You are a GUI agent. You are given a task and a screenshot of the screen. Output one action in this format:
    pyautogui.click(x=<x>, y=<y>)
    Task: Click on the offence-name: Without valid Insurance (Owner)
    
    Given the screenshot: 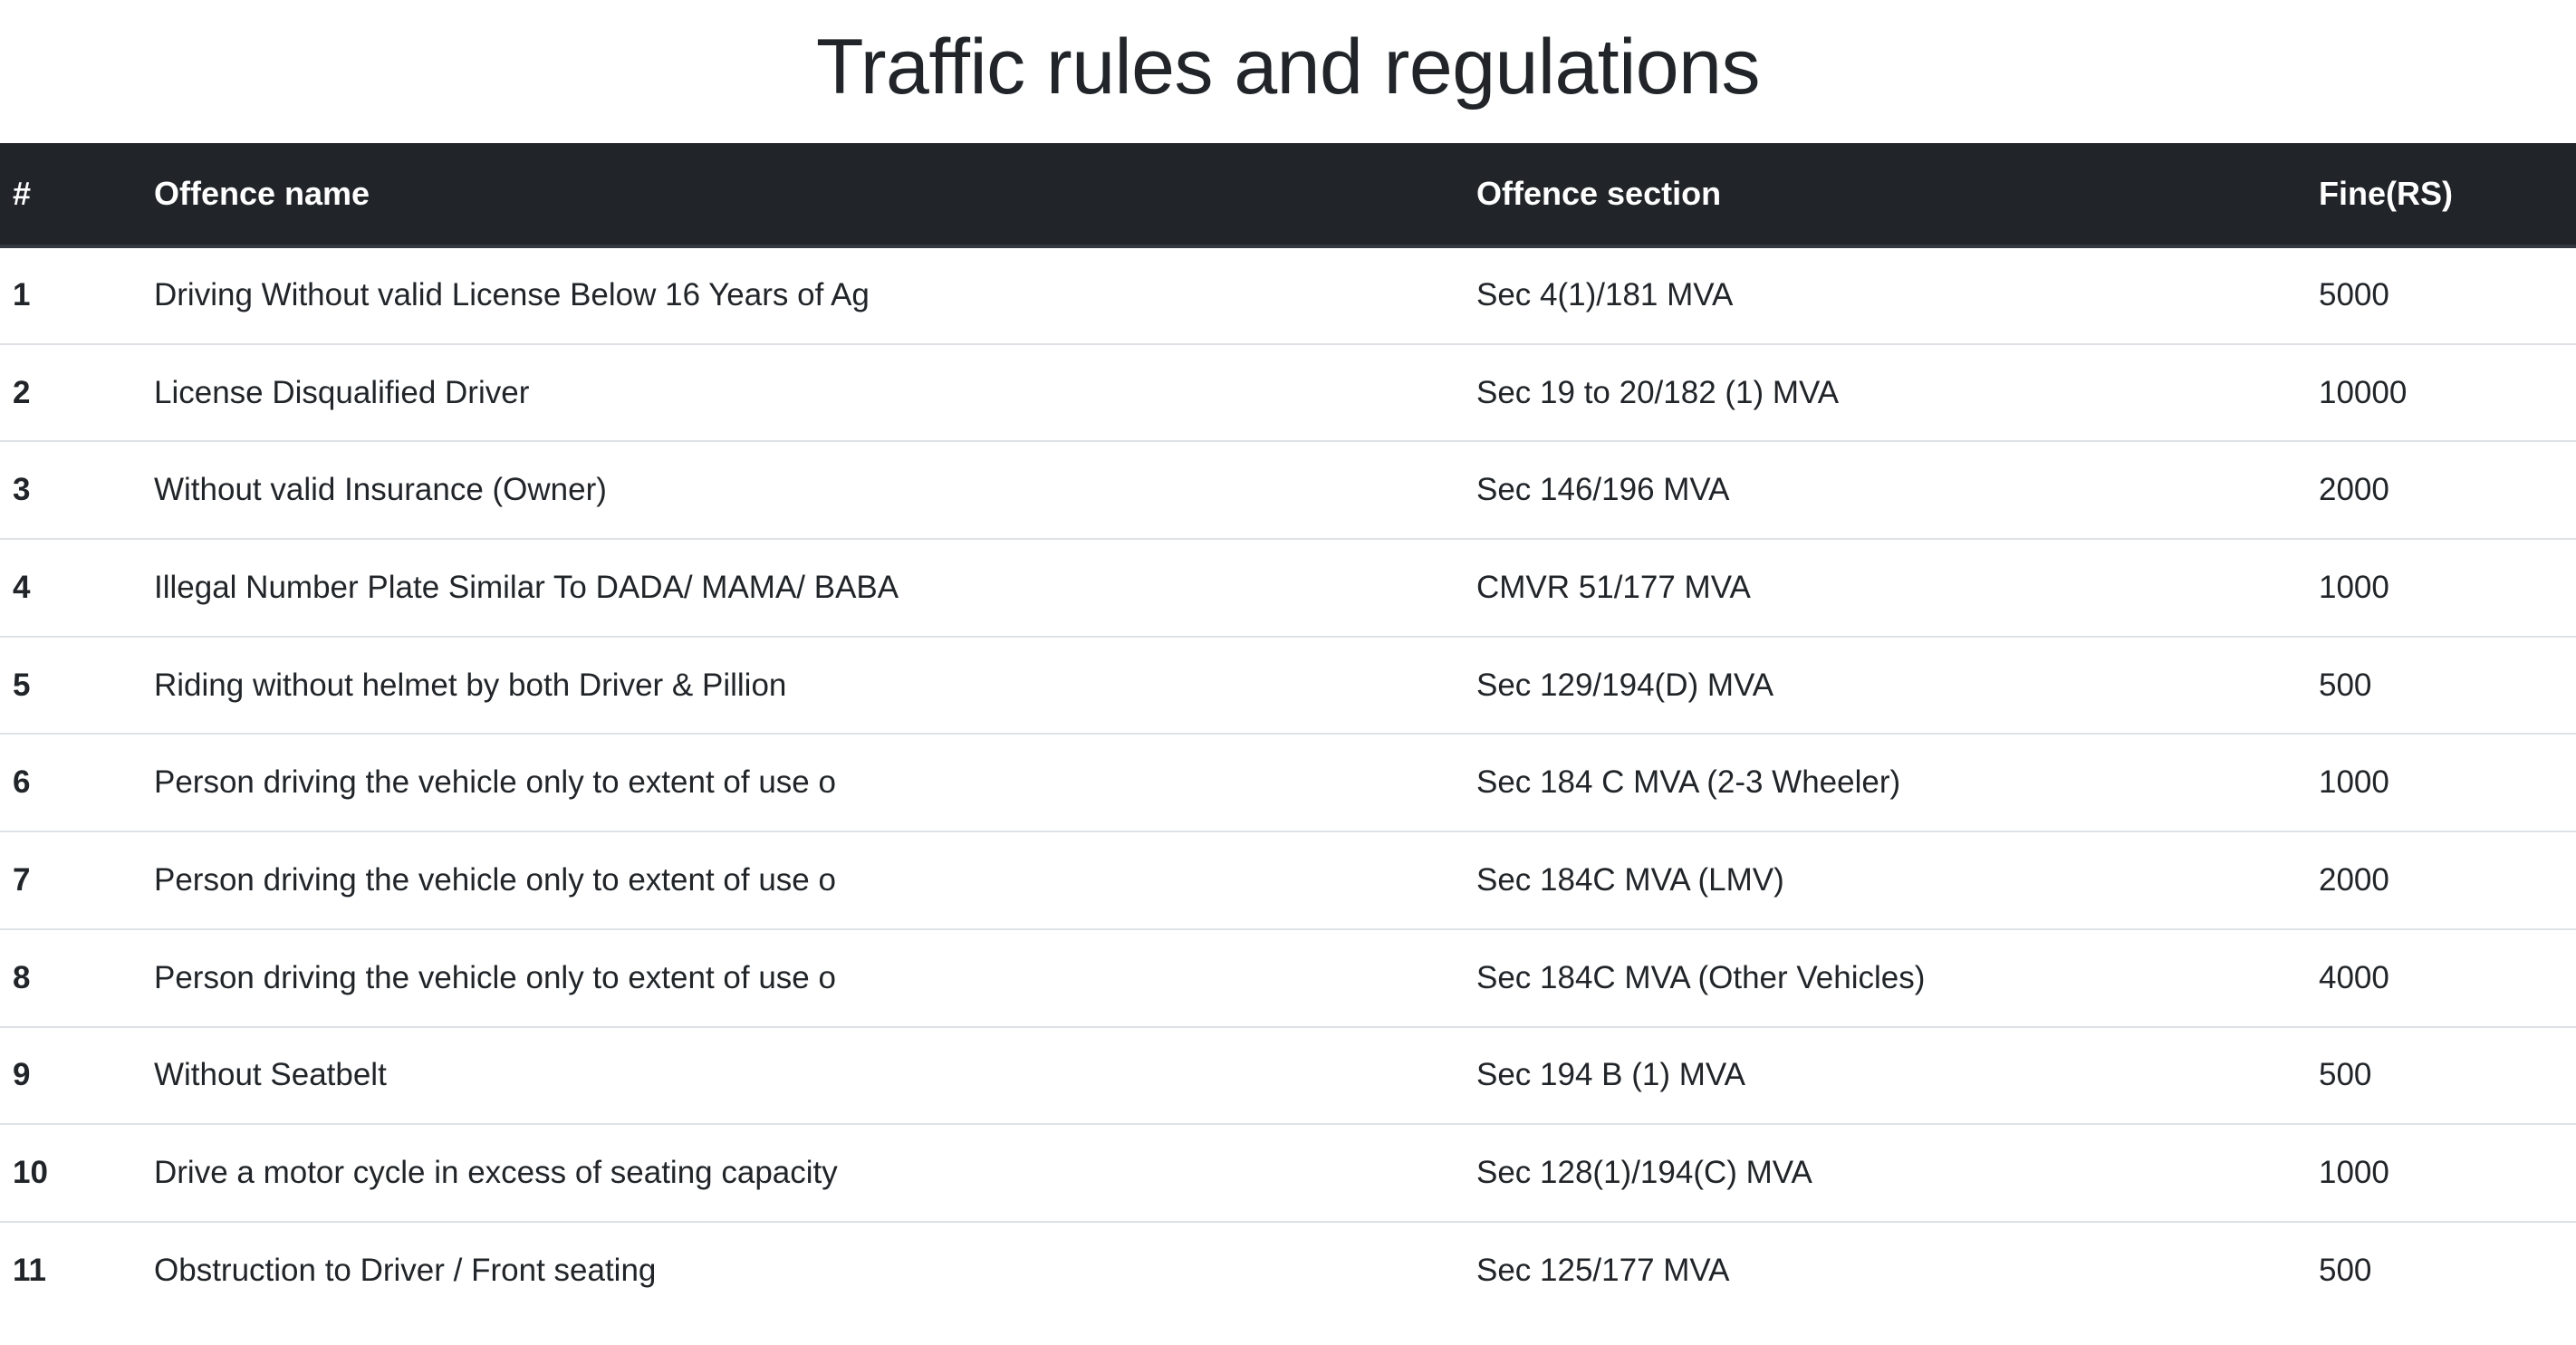 What is the action you would take?
    pyautogui.click(x=380, y=490)
    